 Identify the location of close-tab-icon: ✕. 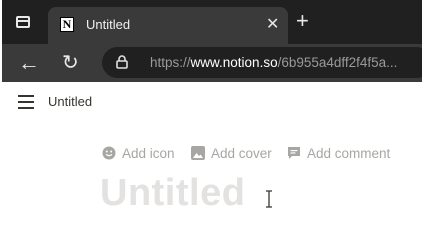
(272, 24).